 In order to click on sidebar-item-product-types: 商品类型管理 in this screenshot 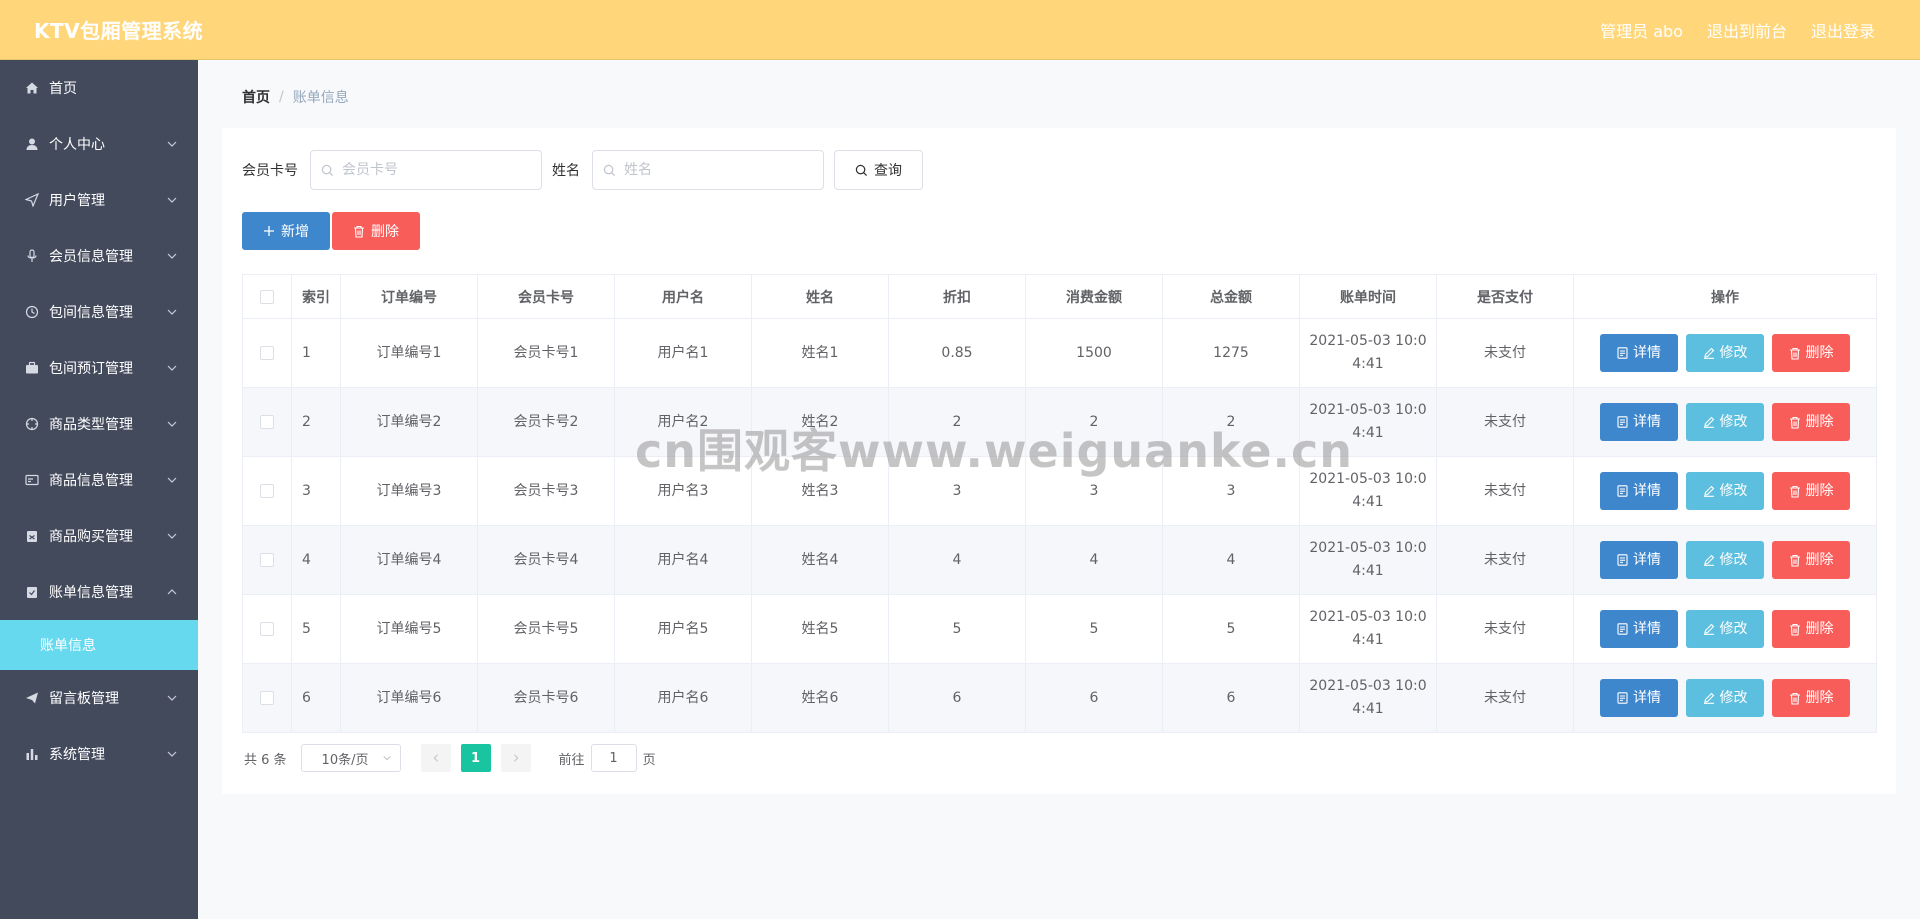, I will do `click(99, 424)`.